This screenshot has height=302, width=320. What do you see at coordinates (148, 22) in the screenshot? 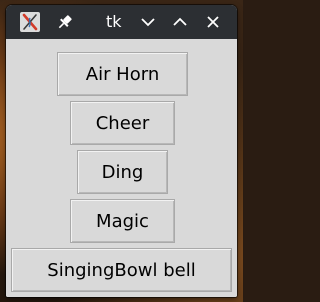
I see `chevron-down-icon` at bounding box center [148, 22].